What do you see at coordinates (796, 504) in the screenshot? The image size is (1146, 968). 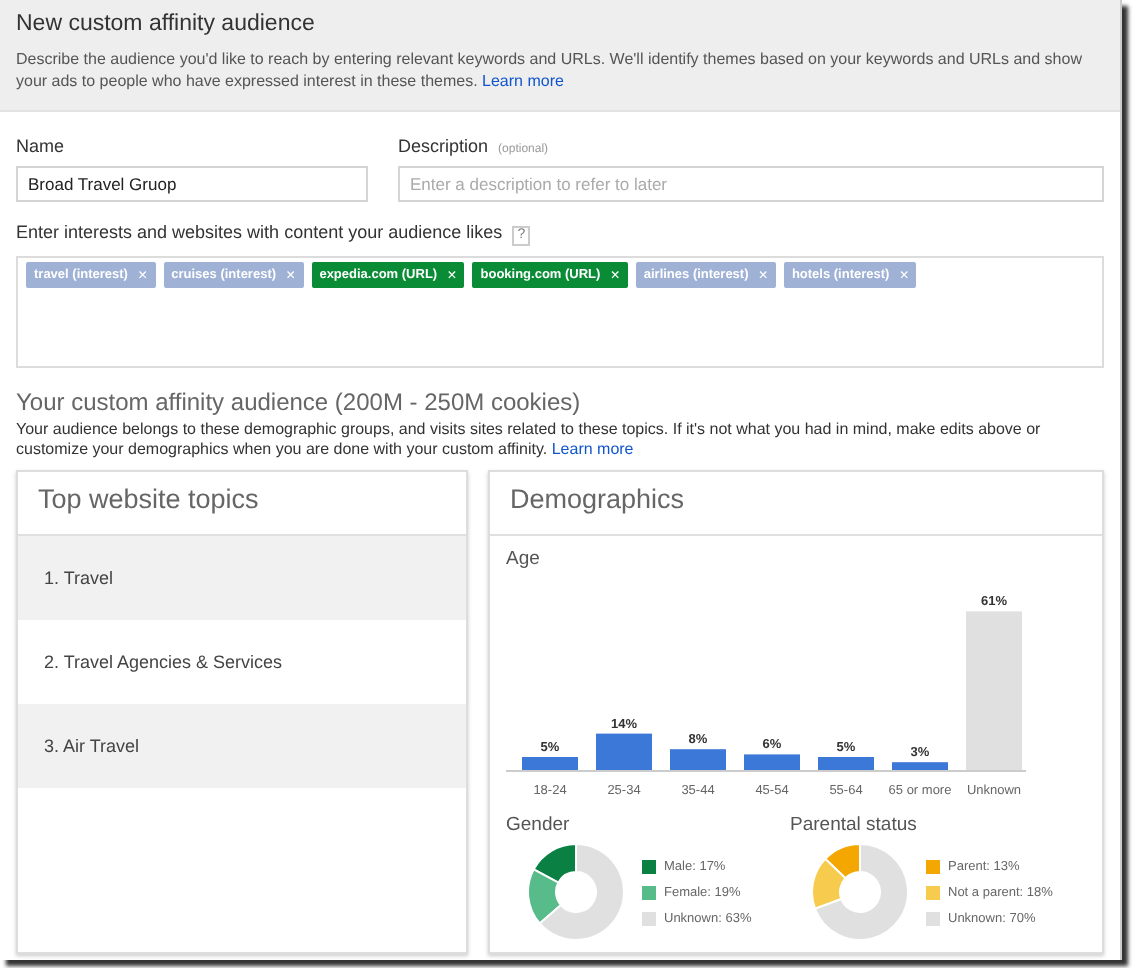 I see `card-title: Demographics` at bounding box center [796, 504].